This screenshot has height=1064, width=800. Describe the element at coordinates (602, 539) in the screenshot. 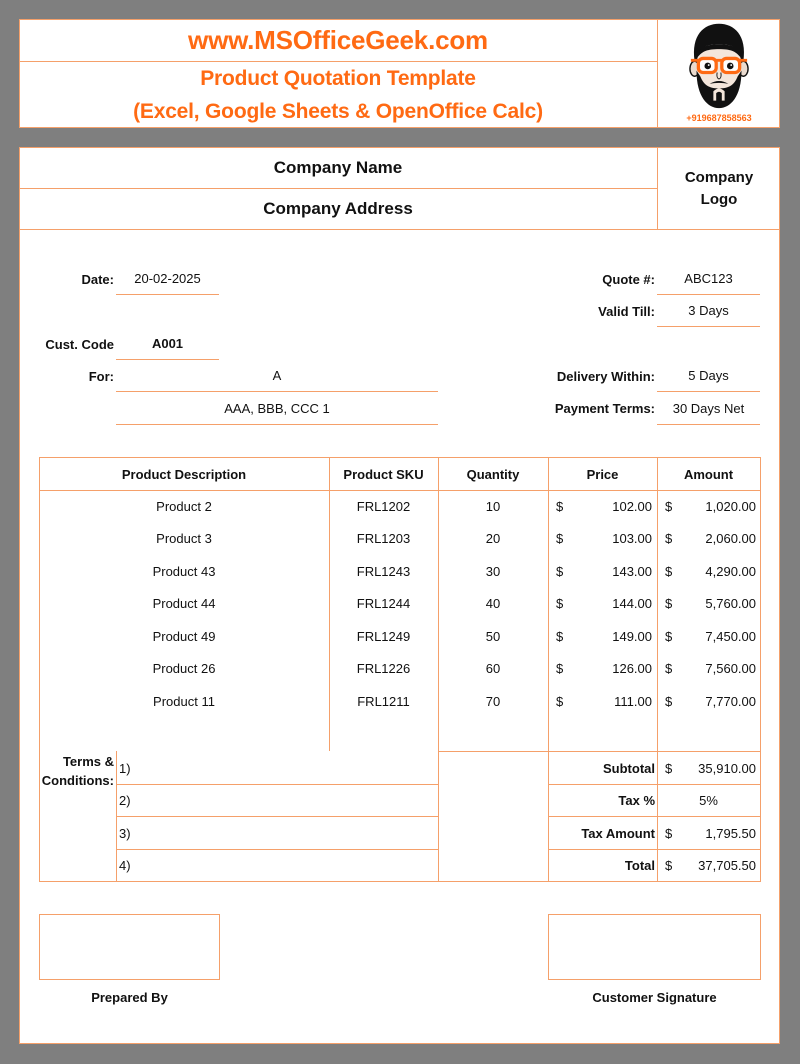

I see `product-price: $ 103.00` at that location.